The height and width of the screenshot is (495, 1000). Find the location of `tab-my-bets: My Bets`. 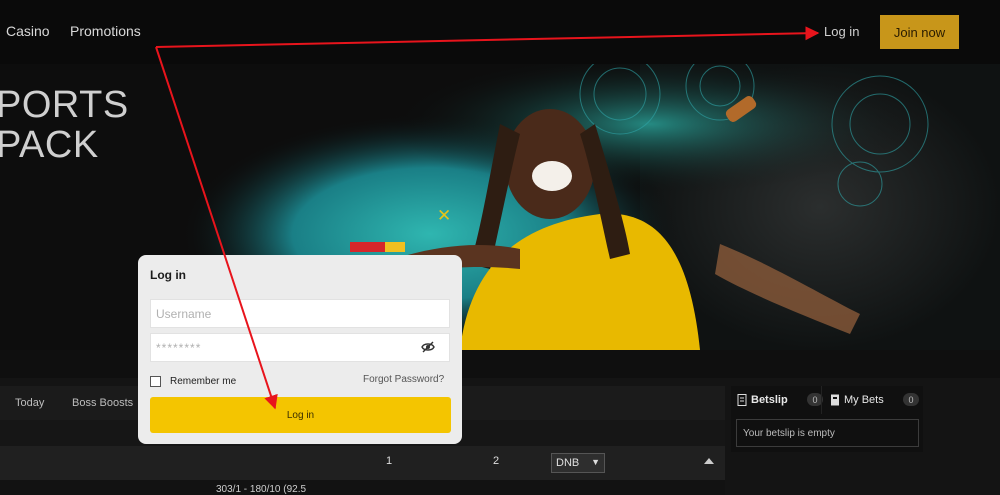

tab-my-bets: My Bets is located at coordinates (857, 400).